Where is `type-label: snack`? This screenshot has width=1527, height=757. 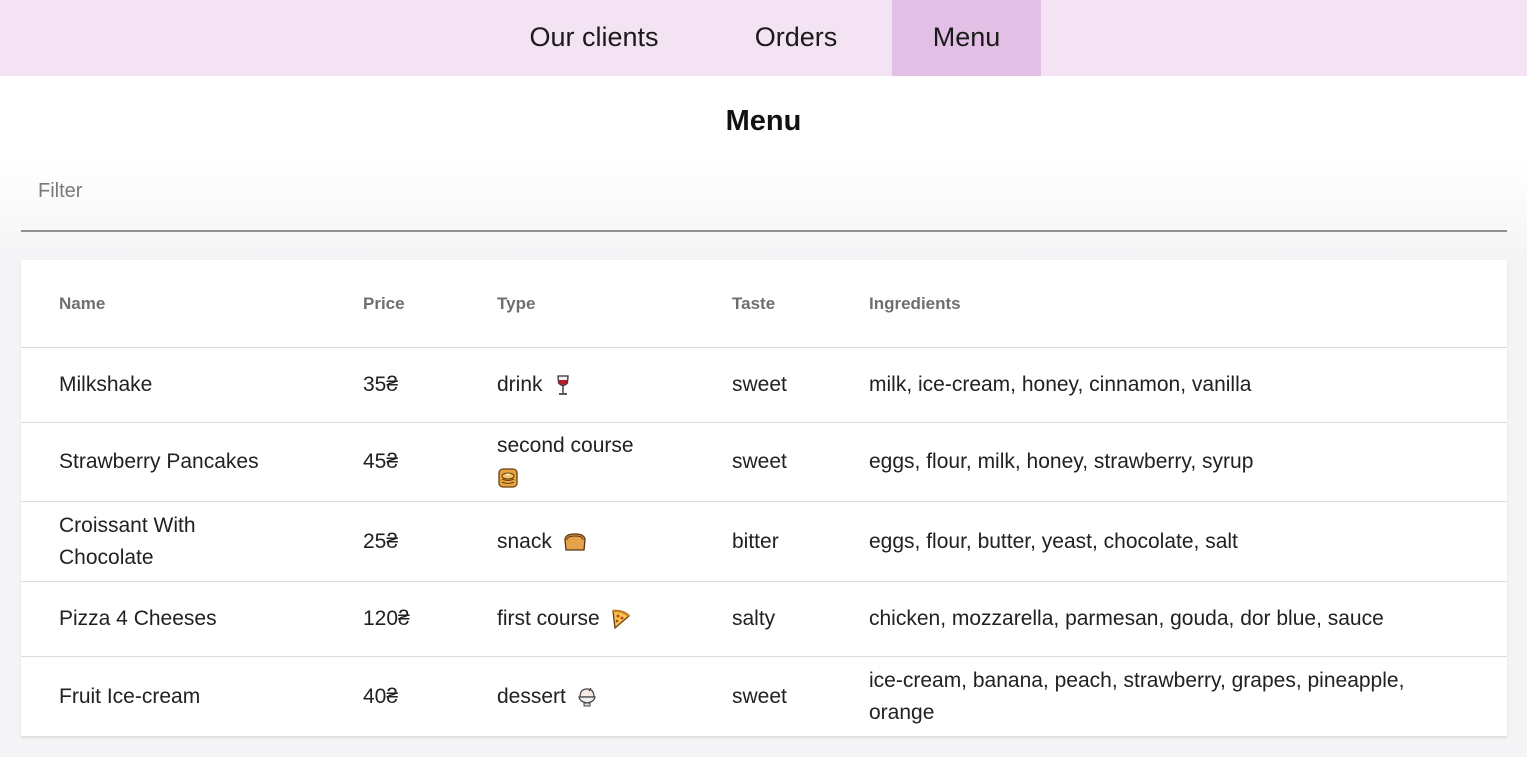
type-label: snack is located at coordinates (524, 541).